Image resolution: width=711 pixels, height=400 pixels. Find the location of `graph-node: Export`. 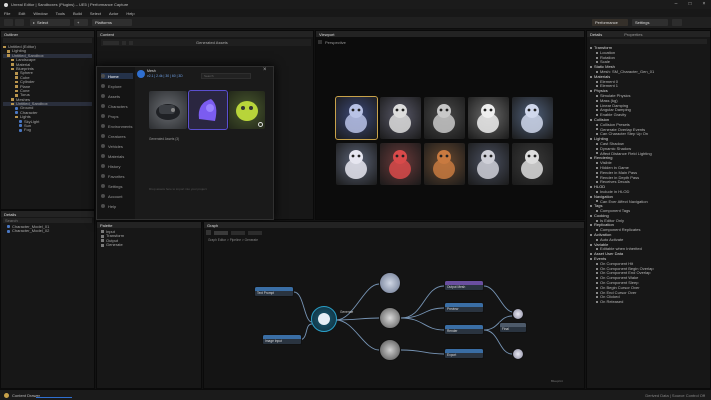

graph-node: Export is located at coordinates (464, 353).